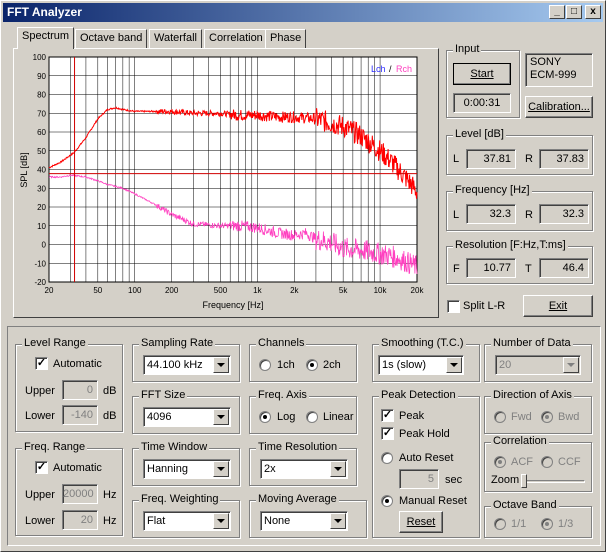 The width and height of the screenshot is (606, 552). Describe the element at coordinates (167, 469) in the screenshot. I see `time-window-value: Hanning` at that location.